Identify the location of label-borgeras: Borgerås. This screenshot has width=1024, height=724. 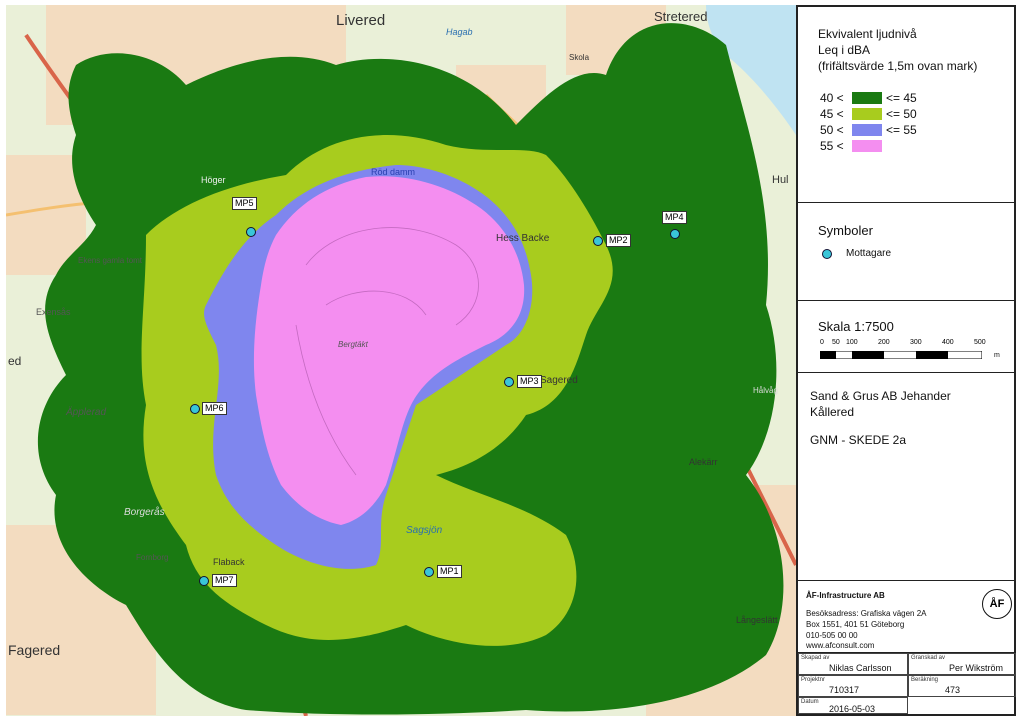
(144, 512).